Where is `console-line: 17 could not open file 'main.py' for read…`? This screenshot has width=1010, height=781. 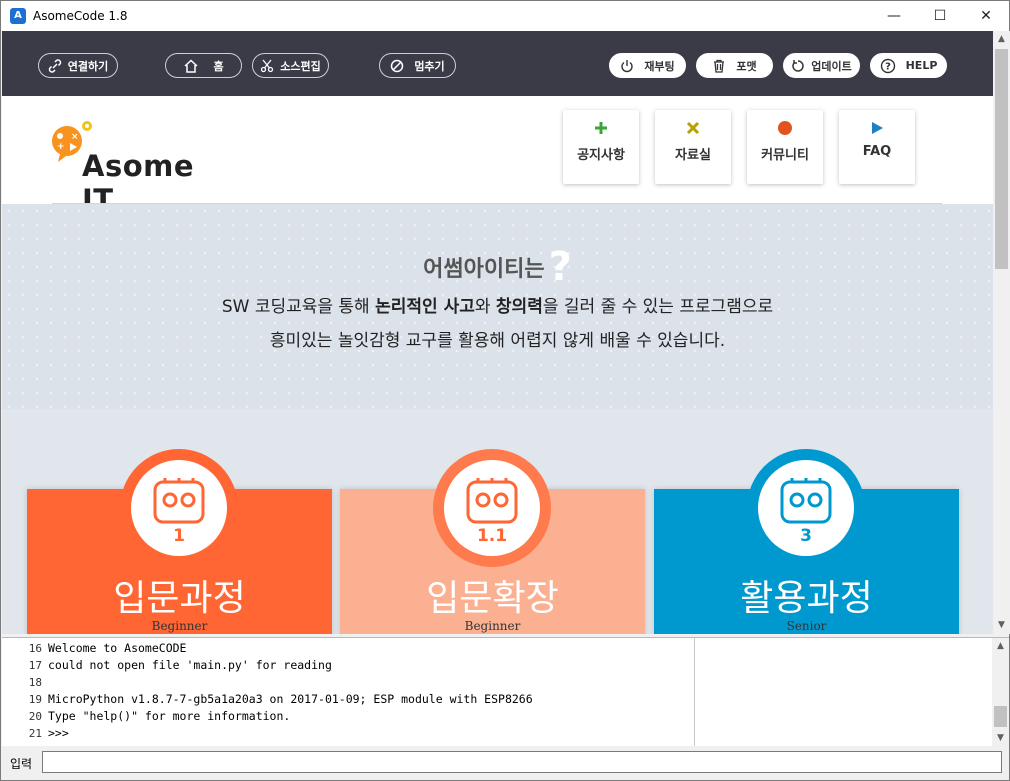
console-line: 17 could not open file 'main.py' for read… is located at coordinates (347, 665).